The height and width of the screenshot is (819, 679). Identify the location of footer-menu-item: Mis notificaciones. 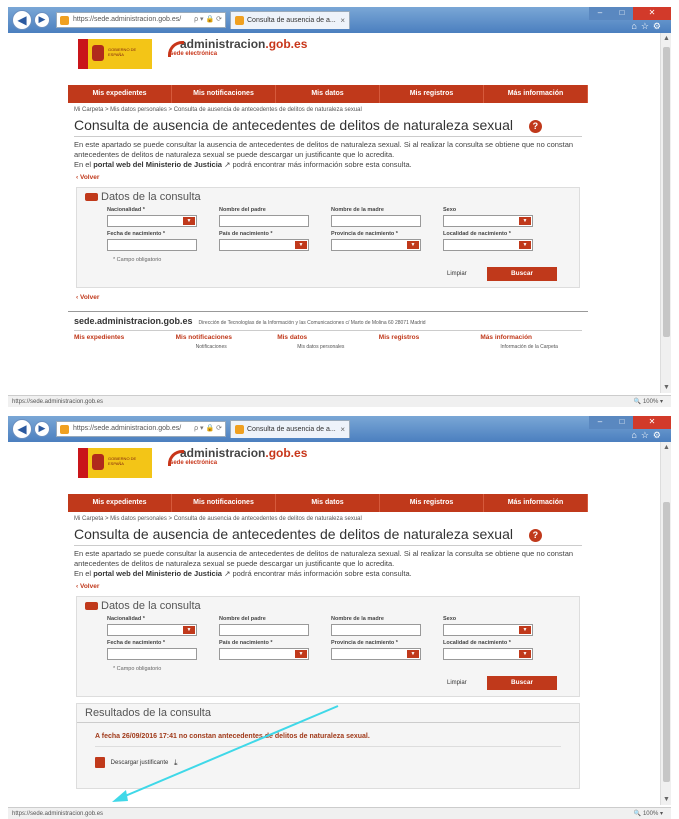
(227, 337).